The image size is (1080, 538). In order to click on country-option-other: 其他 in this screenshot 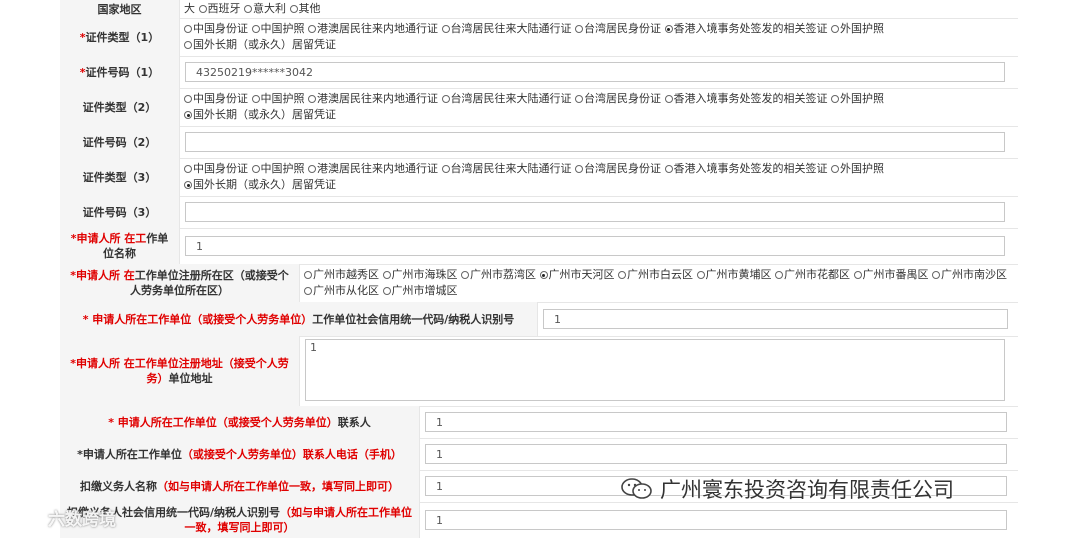, I will do `click(305, 9)`.